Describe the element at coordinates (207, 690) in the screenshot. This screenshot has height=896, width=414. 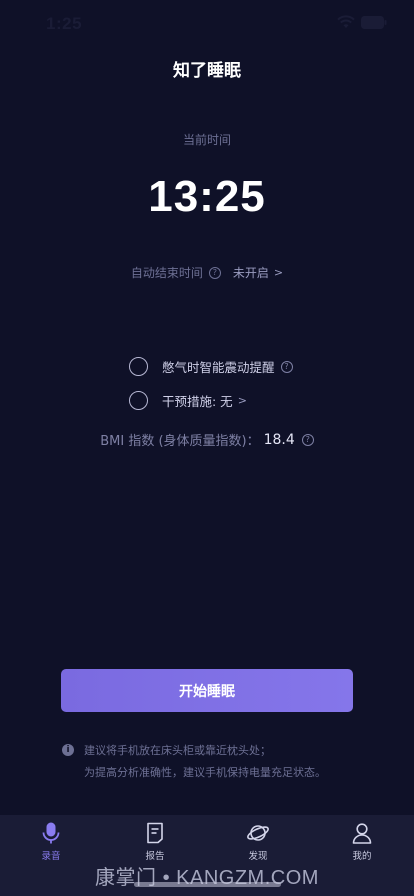
I see `start-sleep-button: 开始睡眠` at that location.